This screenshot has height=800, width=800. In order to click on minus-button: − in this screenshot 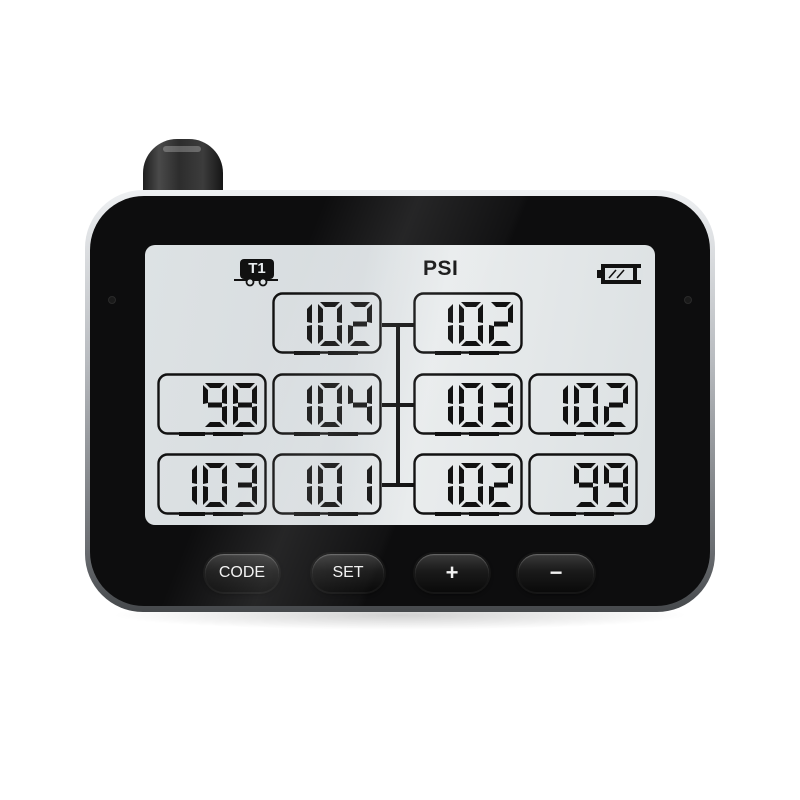, I will do `click(556, 573)`.